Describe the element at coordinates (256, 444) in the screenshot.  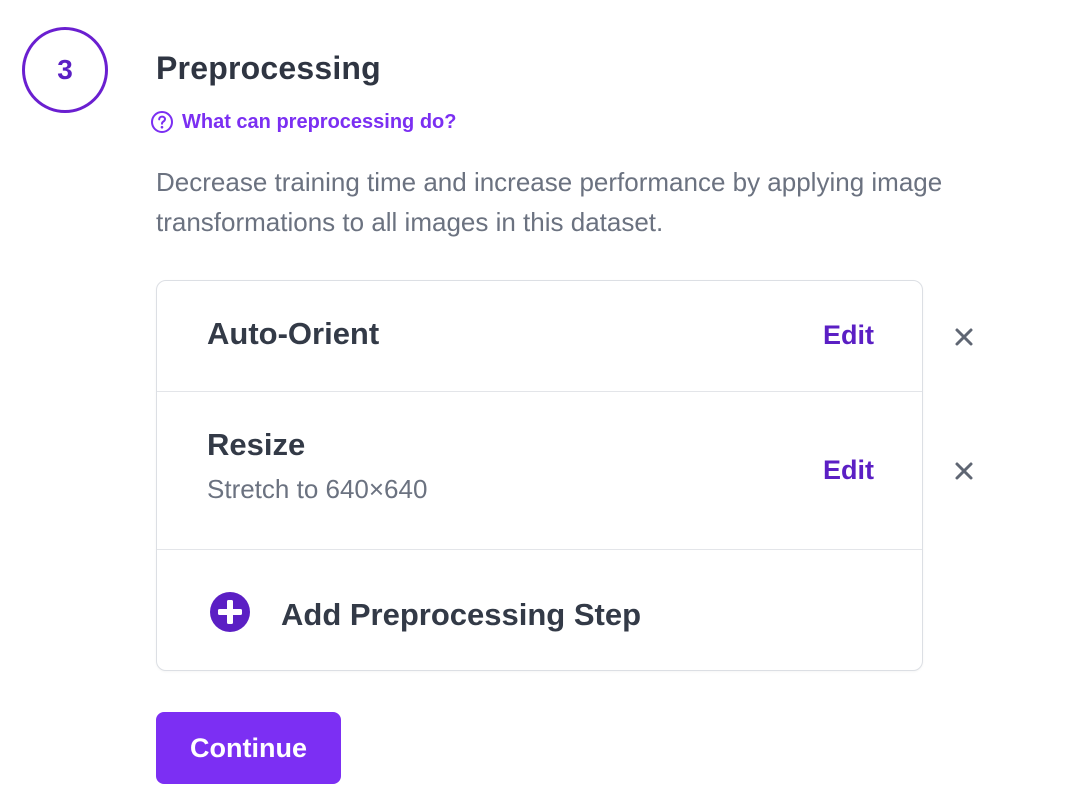
I see `step-title: Resize` at that location.